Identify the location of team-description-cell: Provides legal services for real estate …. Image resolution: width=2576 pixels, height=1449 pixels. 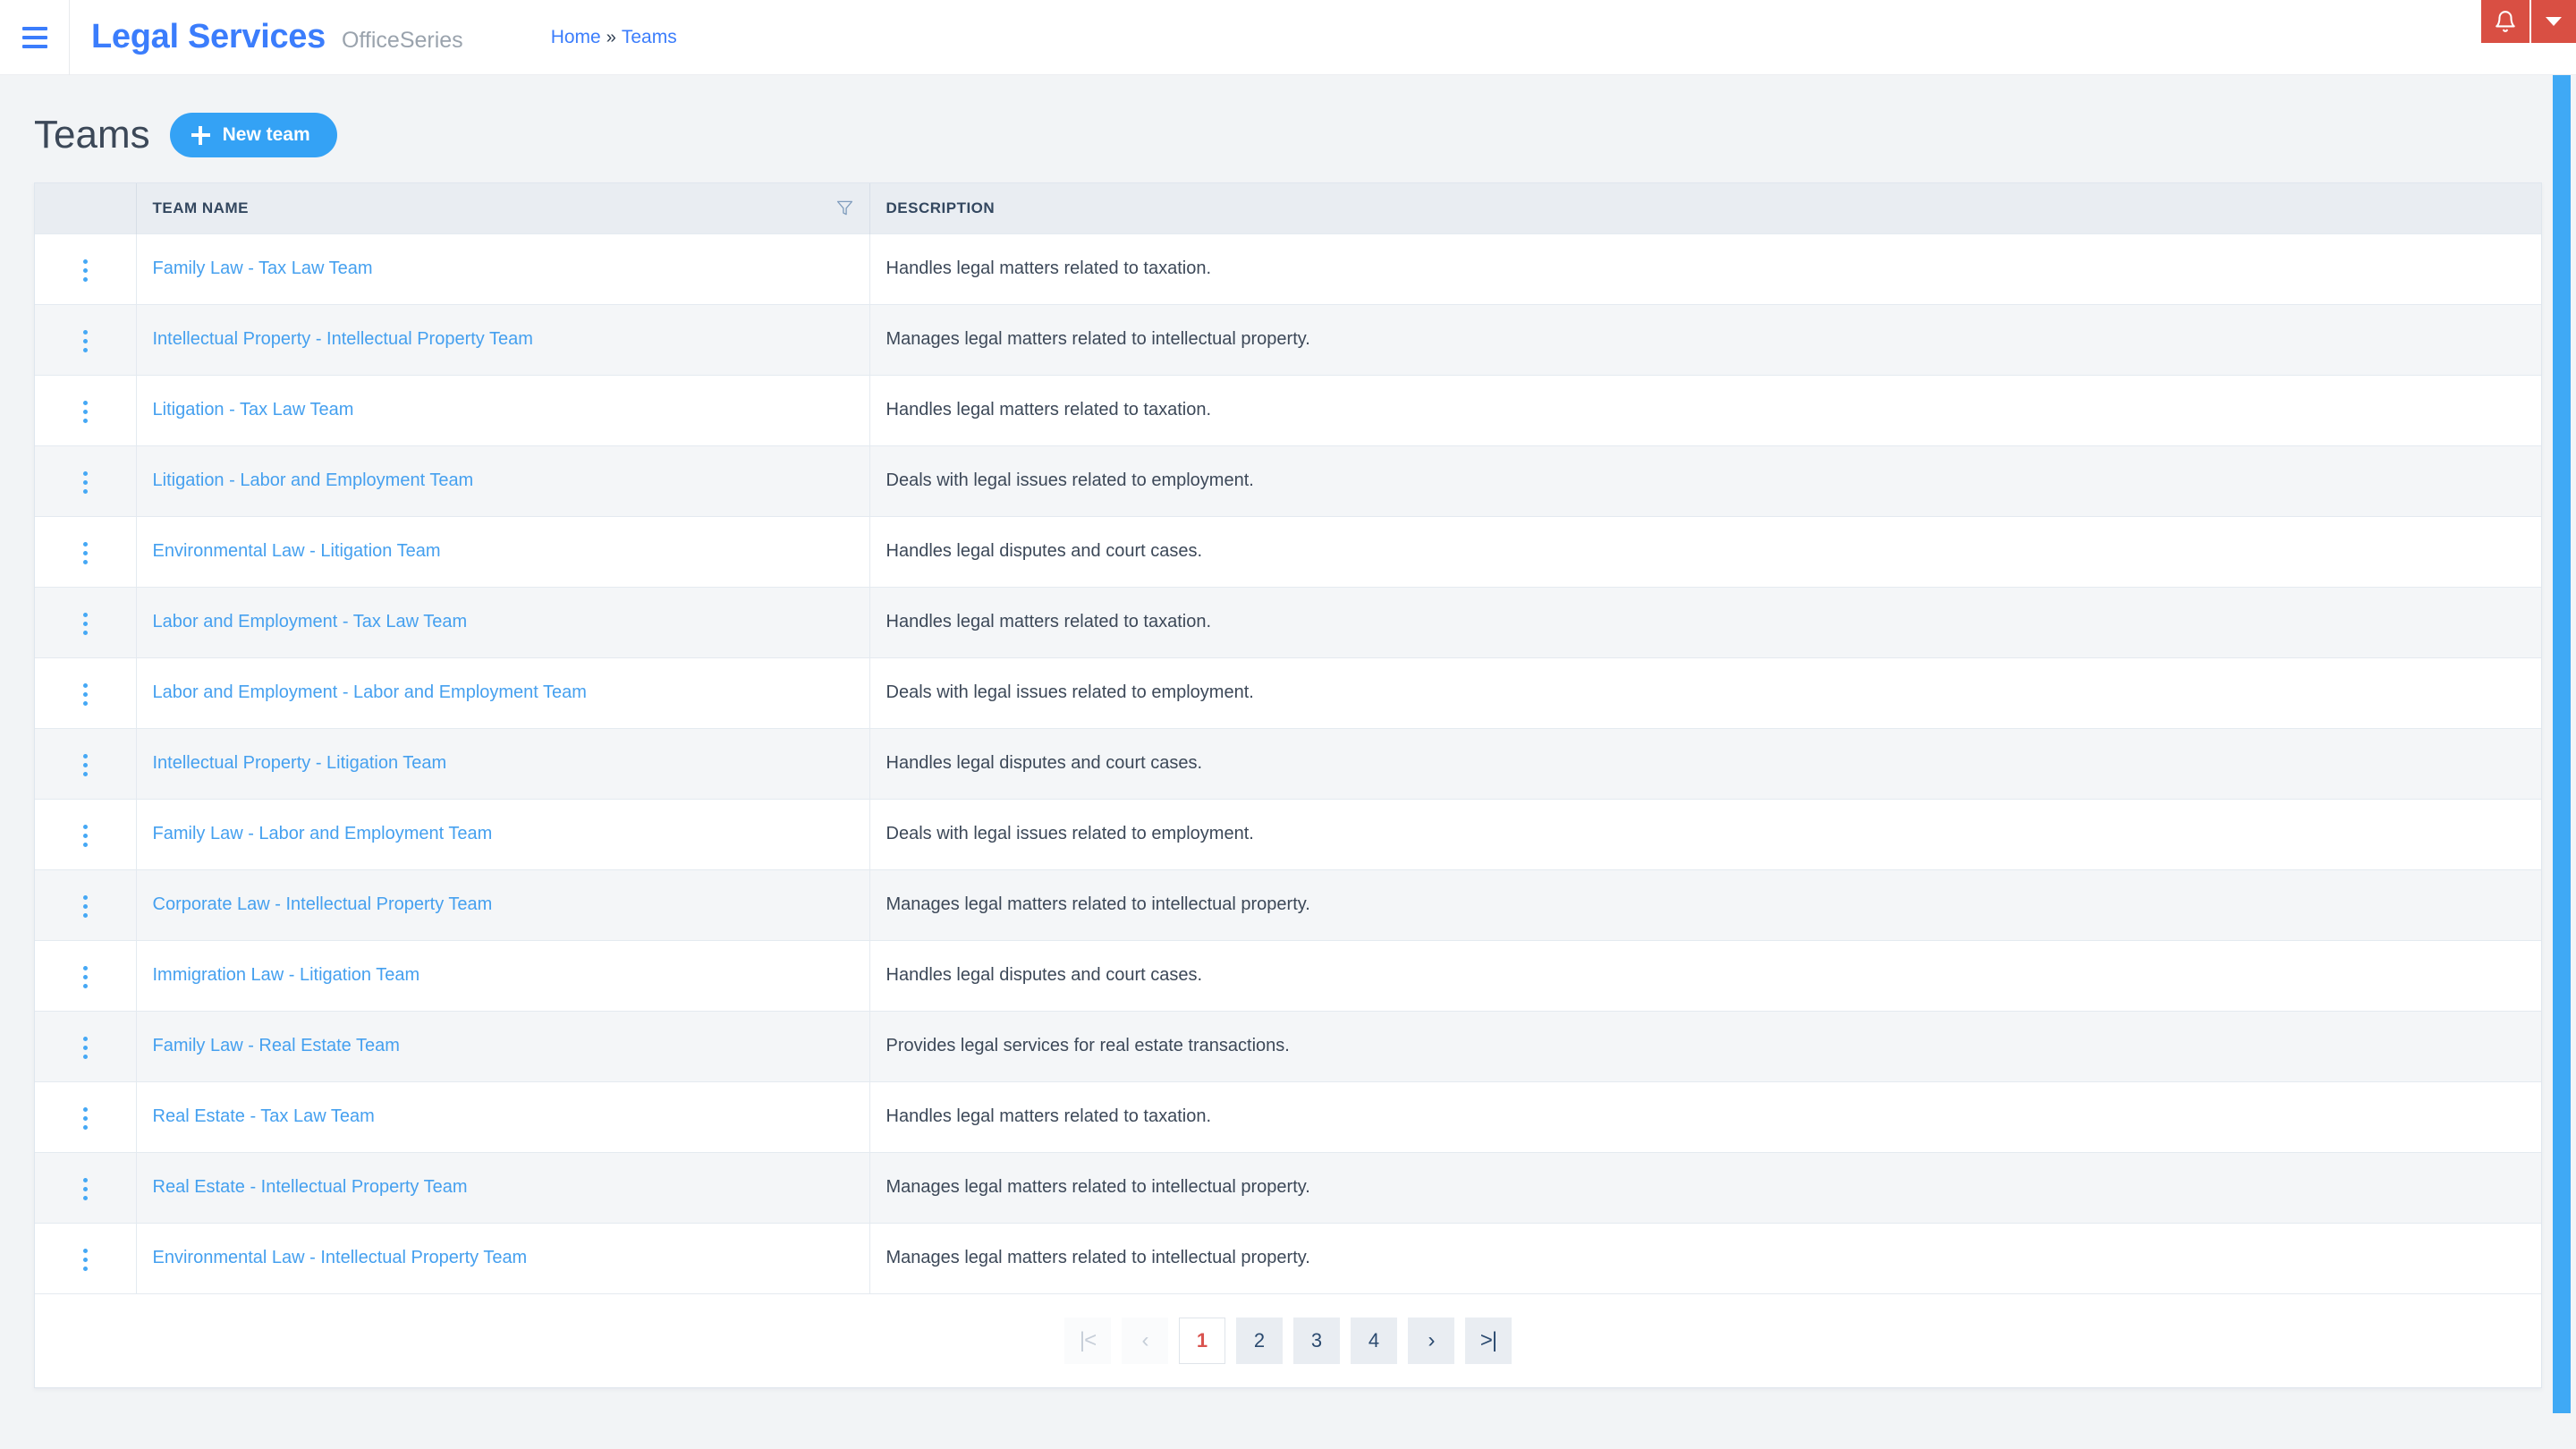
(1705, 1045).